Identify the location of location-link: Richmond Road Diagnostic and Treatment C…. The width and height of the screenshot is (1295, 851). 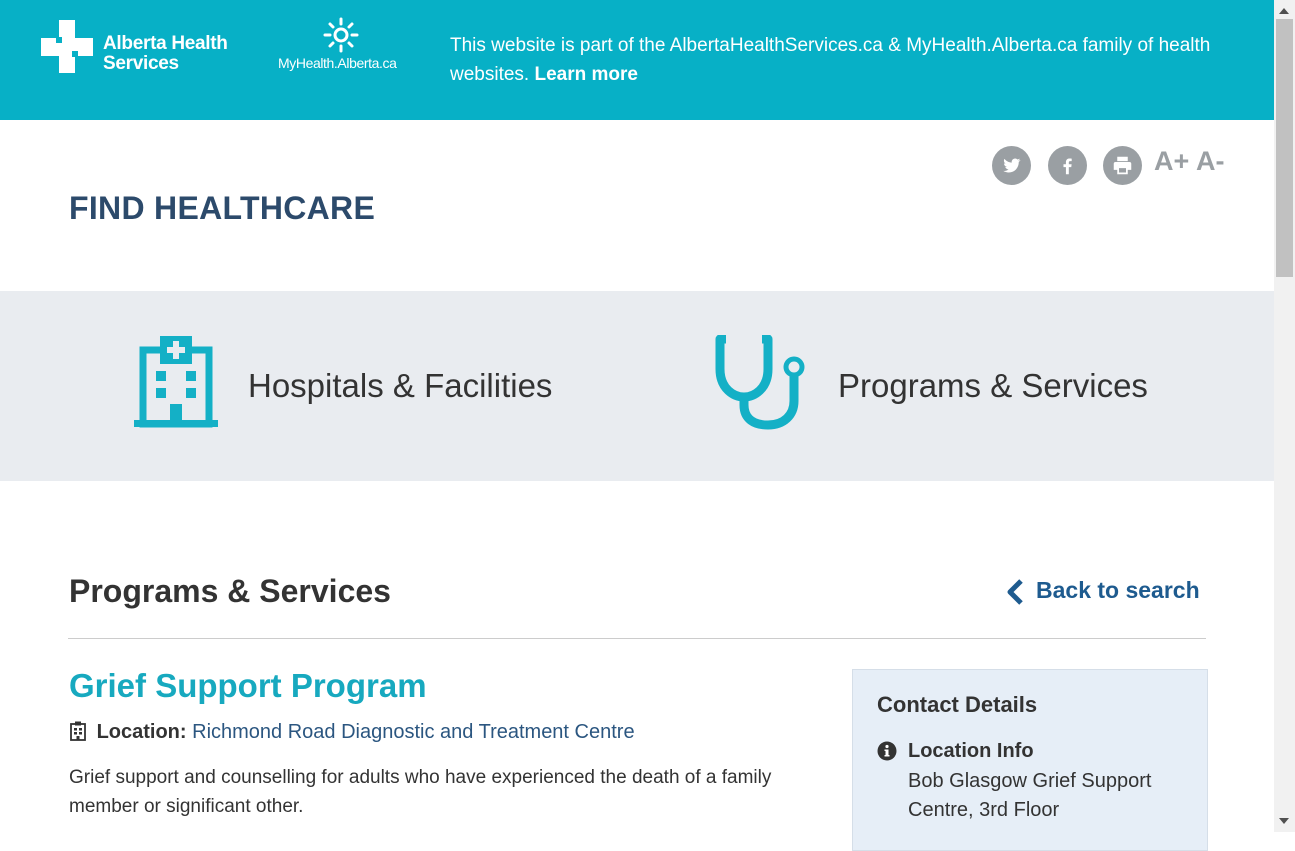
(413, 732).